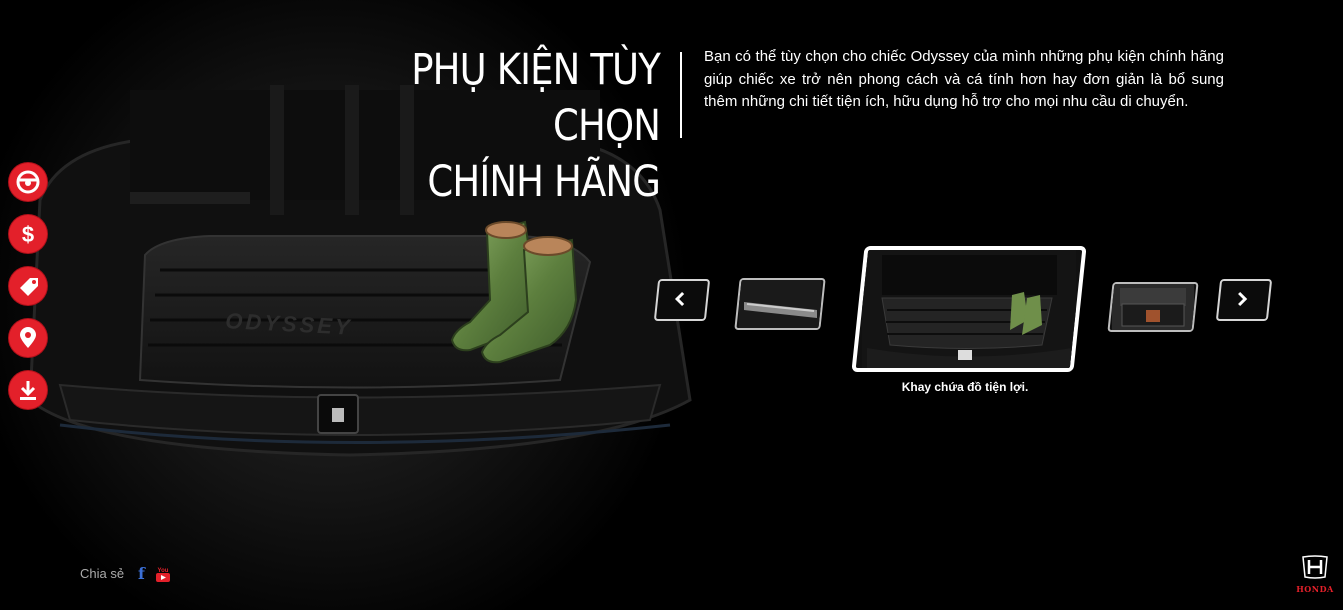 This screenshot has width=1343, height=610. What do you see at coordinates (1315, 589) in the screenshot?
I see `brand-wordmark: HONDA` at bounding box center [1315, 589].